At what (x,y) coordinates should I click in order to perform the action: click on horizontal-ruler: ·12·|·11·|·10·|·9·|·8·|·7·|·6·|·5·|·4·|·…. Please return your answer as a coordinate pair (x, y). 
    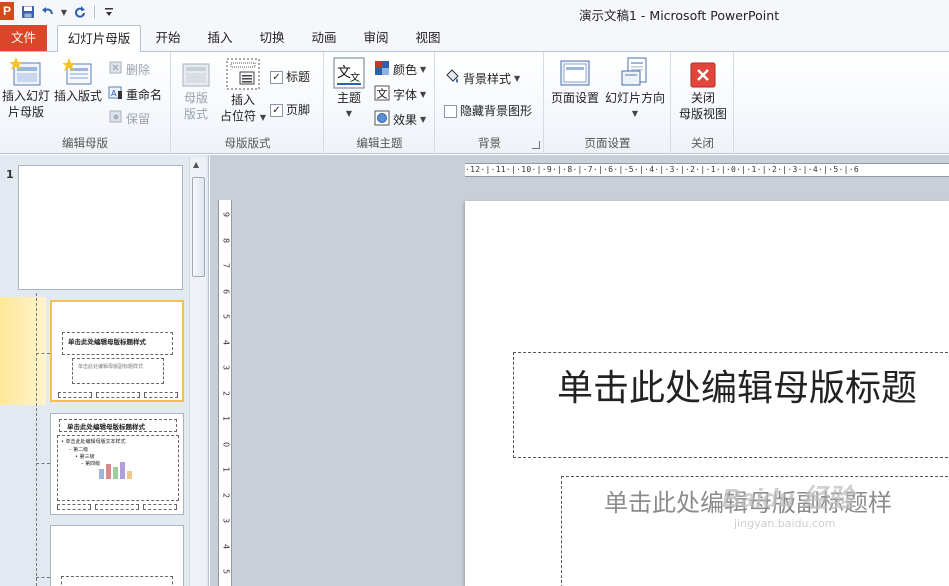
    Looking at the image, I should click on (707, 170).